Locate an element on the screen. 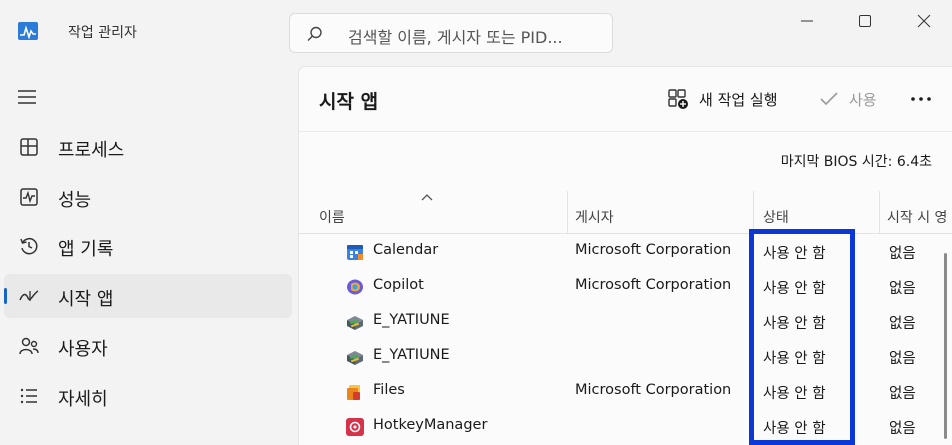 The width and height of the screenshot is (952, 445). enable-button: 사용 is located at coordinates (848, 99).